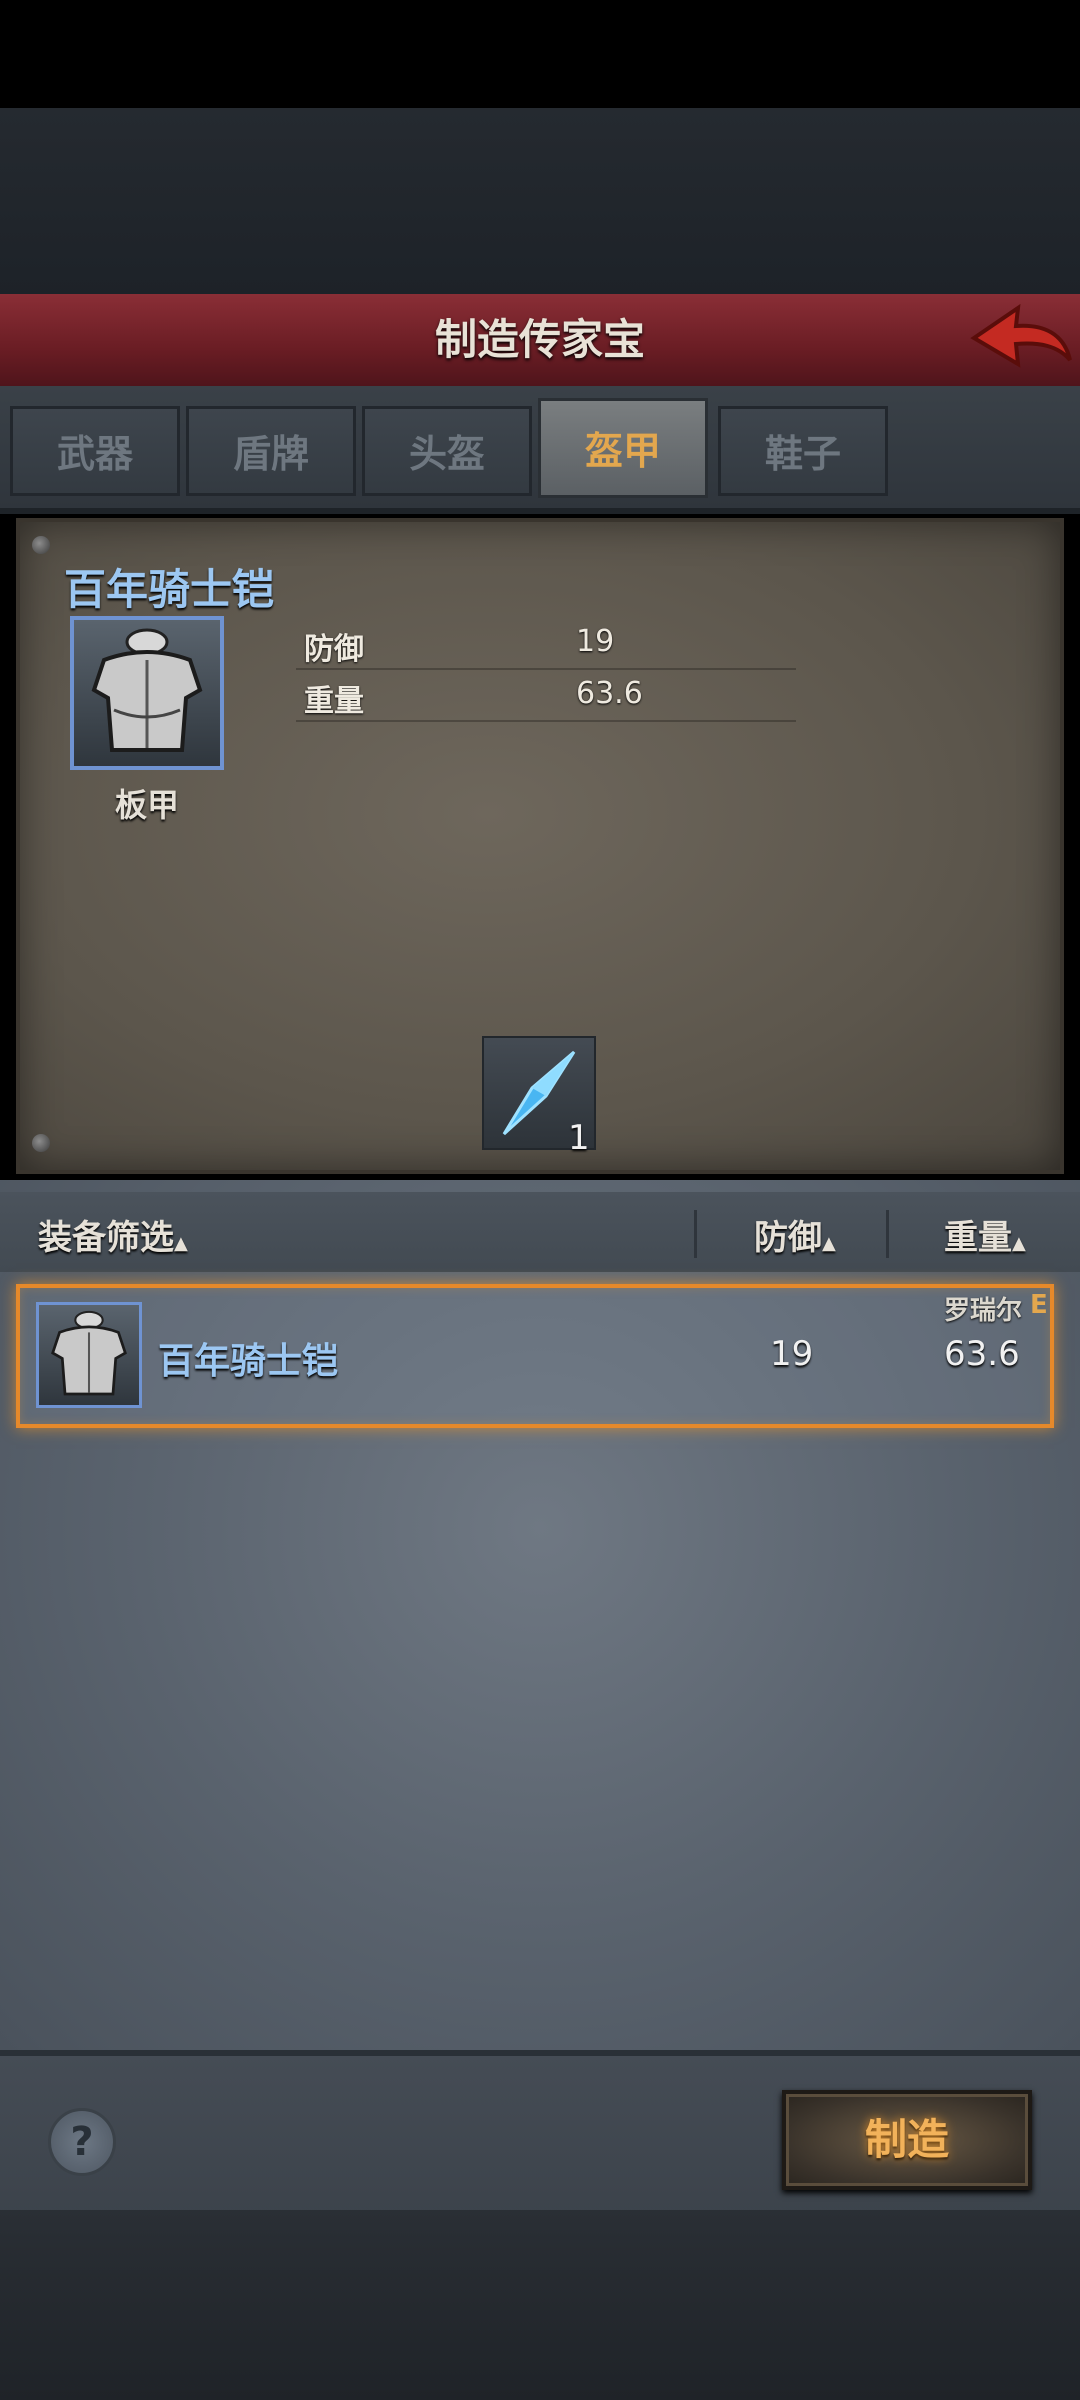 This screenshot has width=1080, height=2400. Describe the element at coordinates (539, 339) in the screenshot. I see `page-title: 制造传家宝` at that location.